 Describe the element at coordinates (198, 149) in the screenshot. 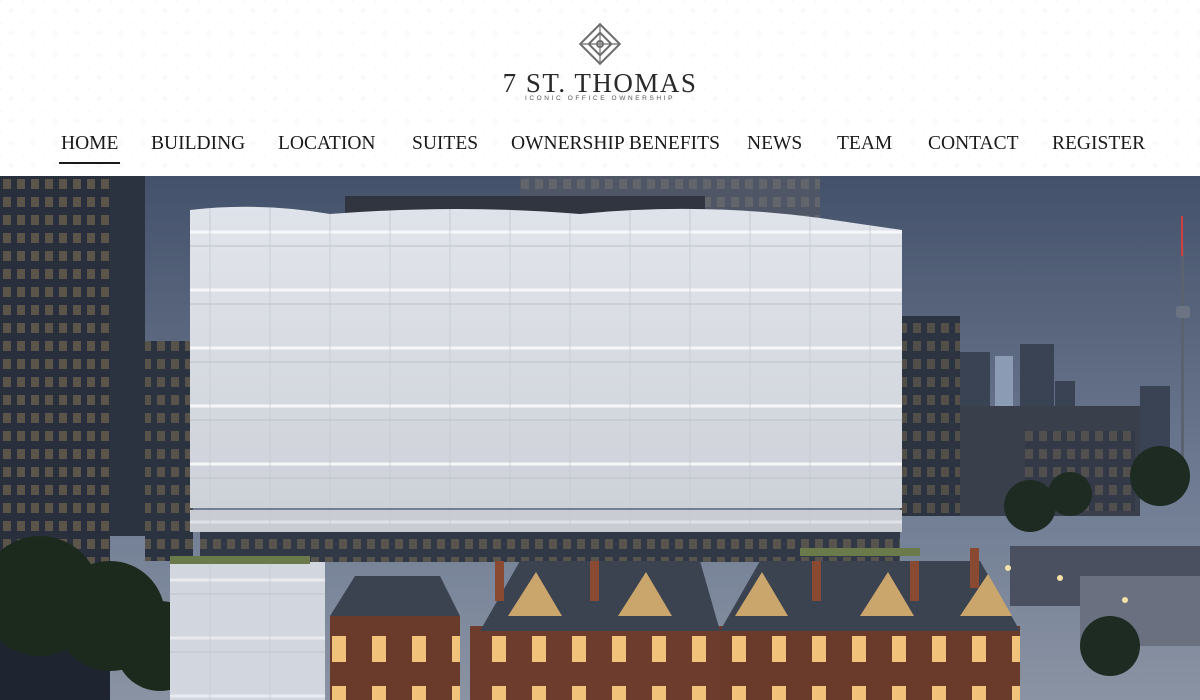

I see `nav-building: BUILDING` at that location.